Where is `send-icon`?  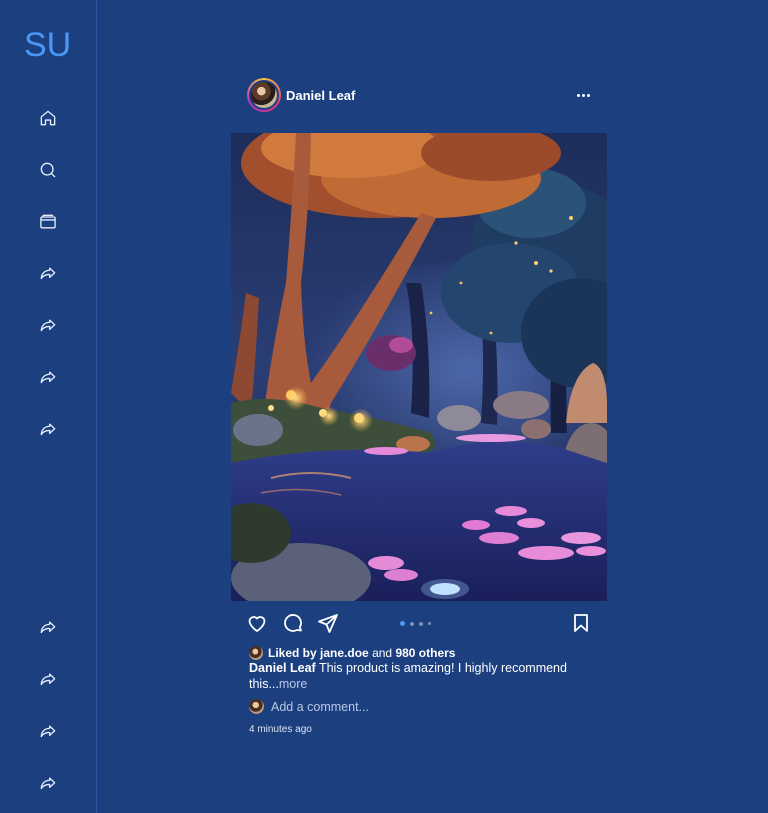
send-icon is located at coordinates (328, 623).